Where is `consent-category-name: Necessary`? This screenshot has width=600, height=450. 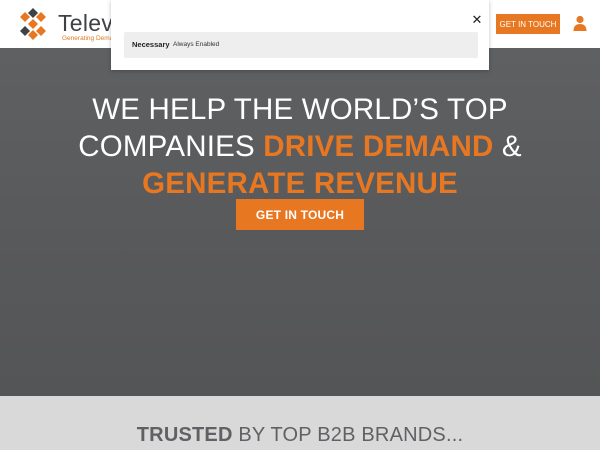
consent-category-name: Necessary is located at coordinates (151, 44).